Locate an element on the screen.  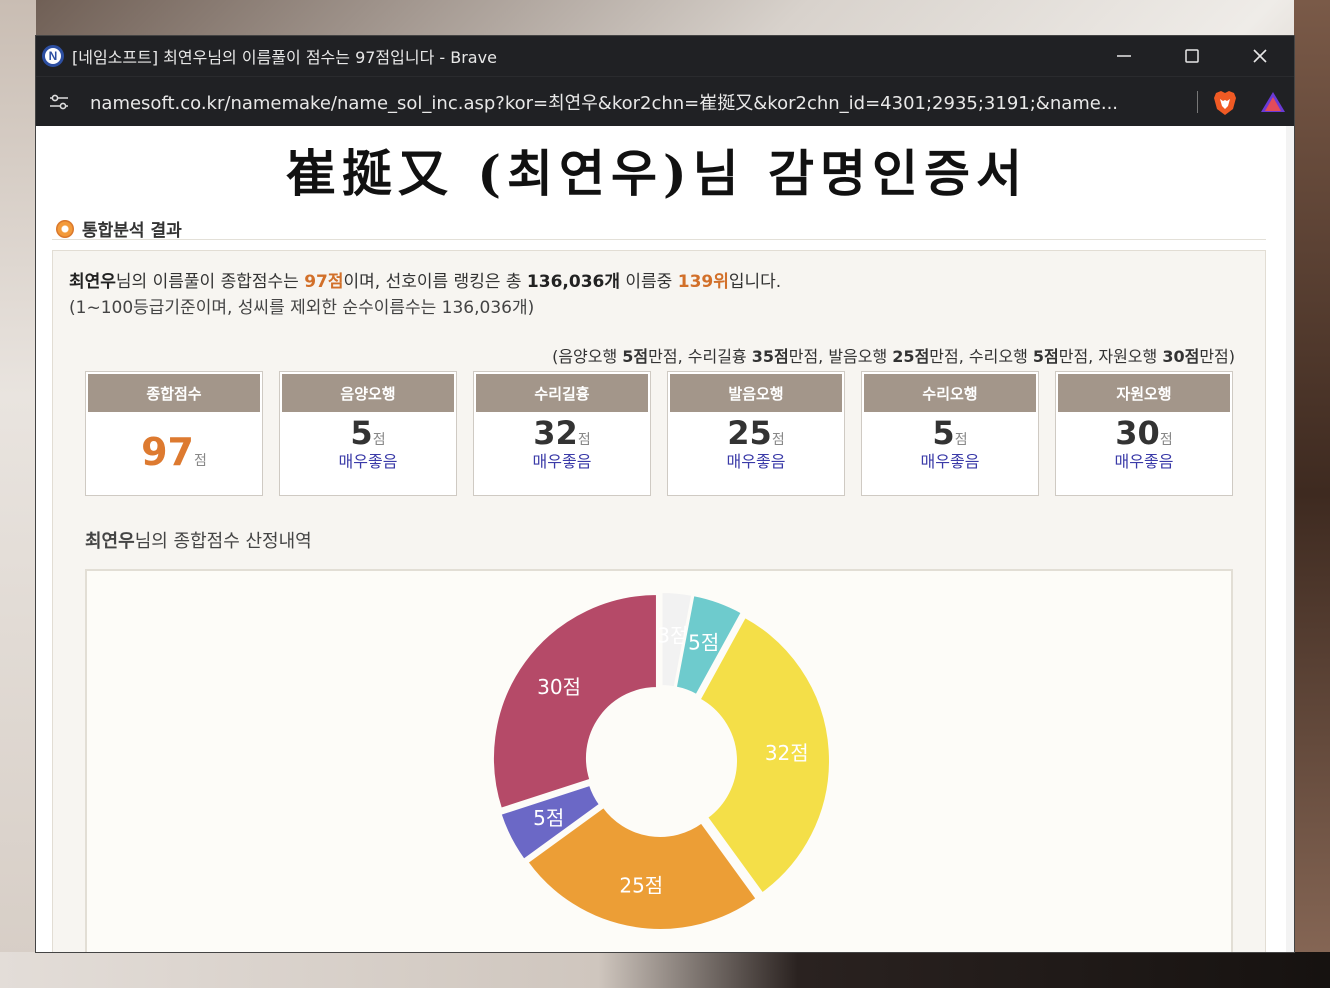
score-number: 97 is located at coordinates (167, 452).